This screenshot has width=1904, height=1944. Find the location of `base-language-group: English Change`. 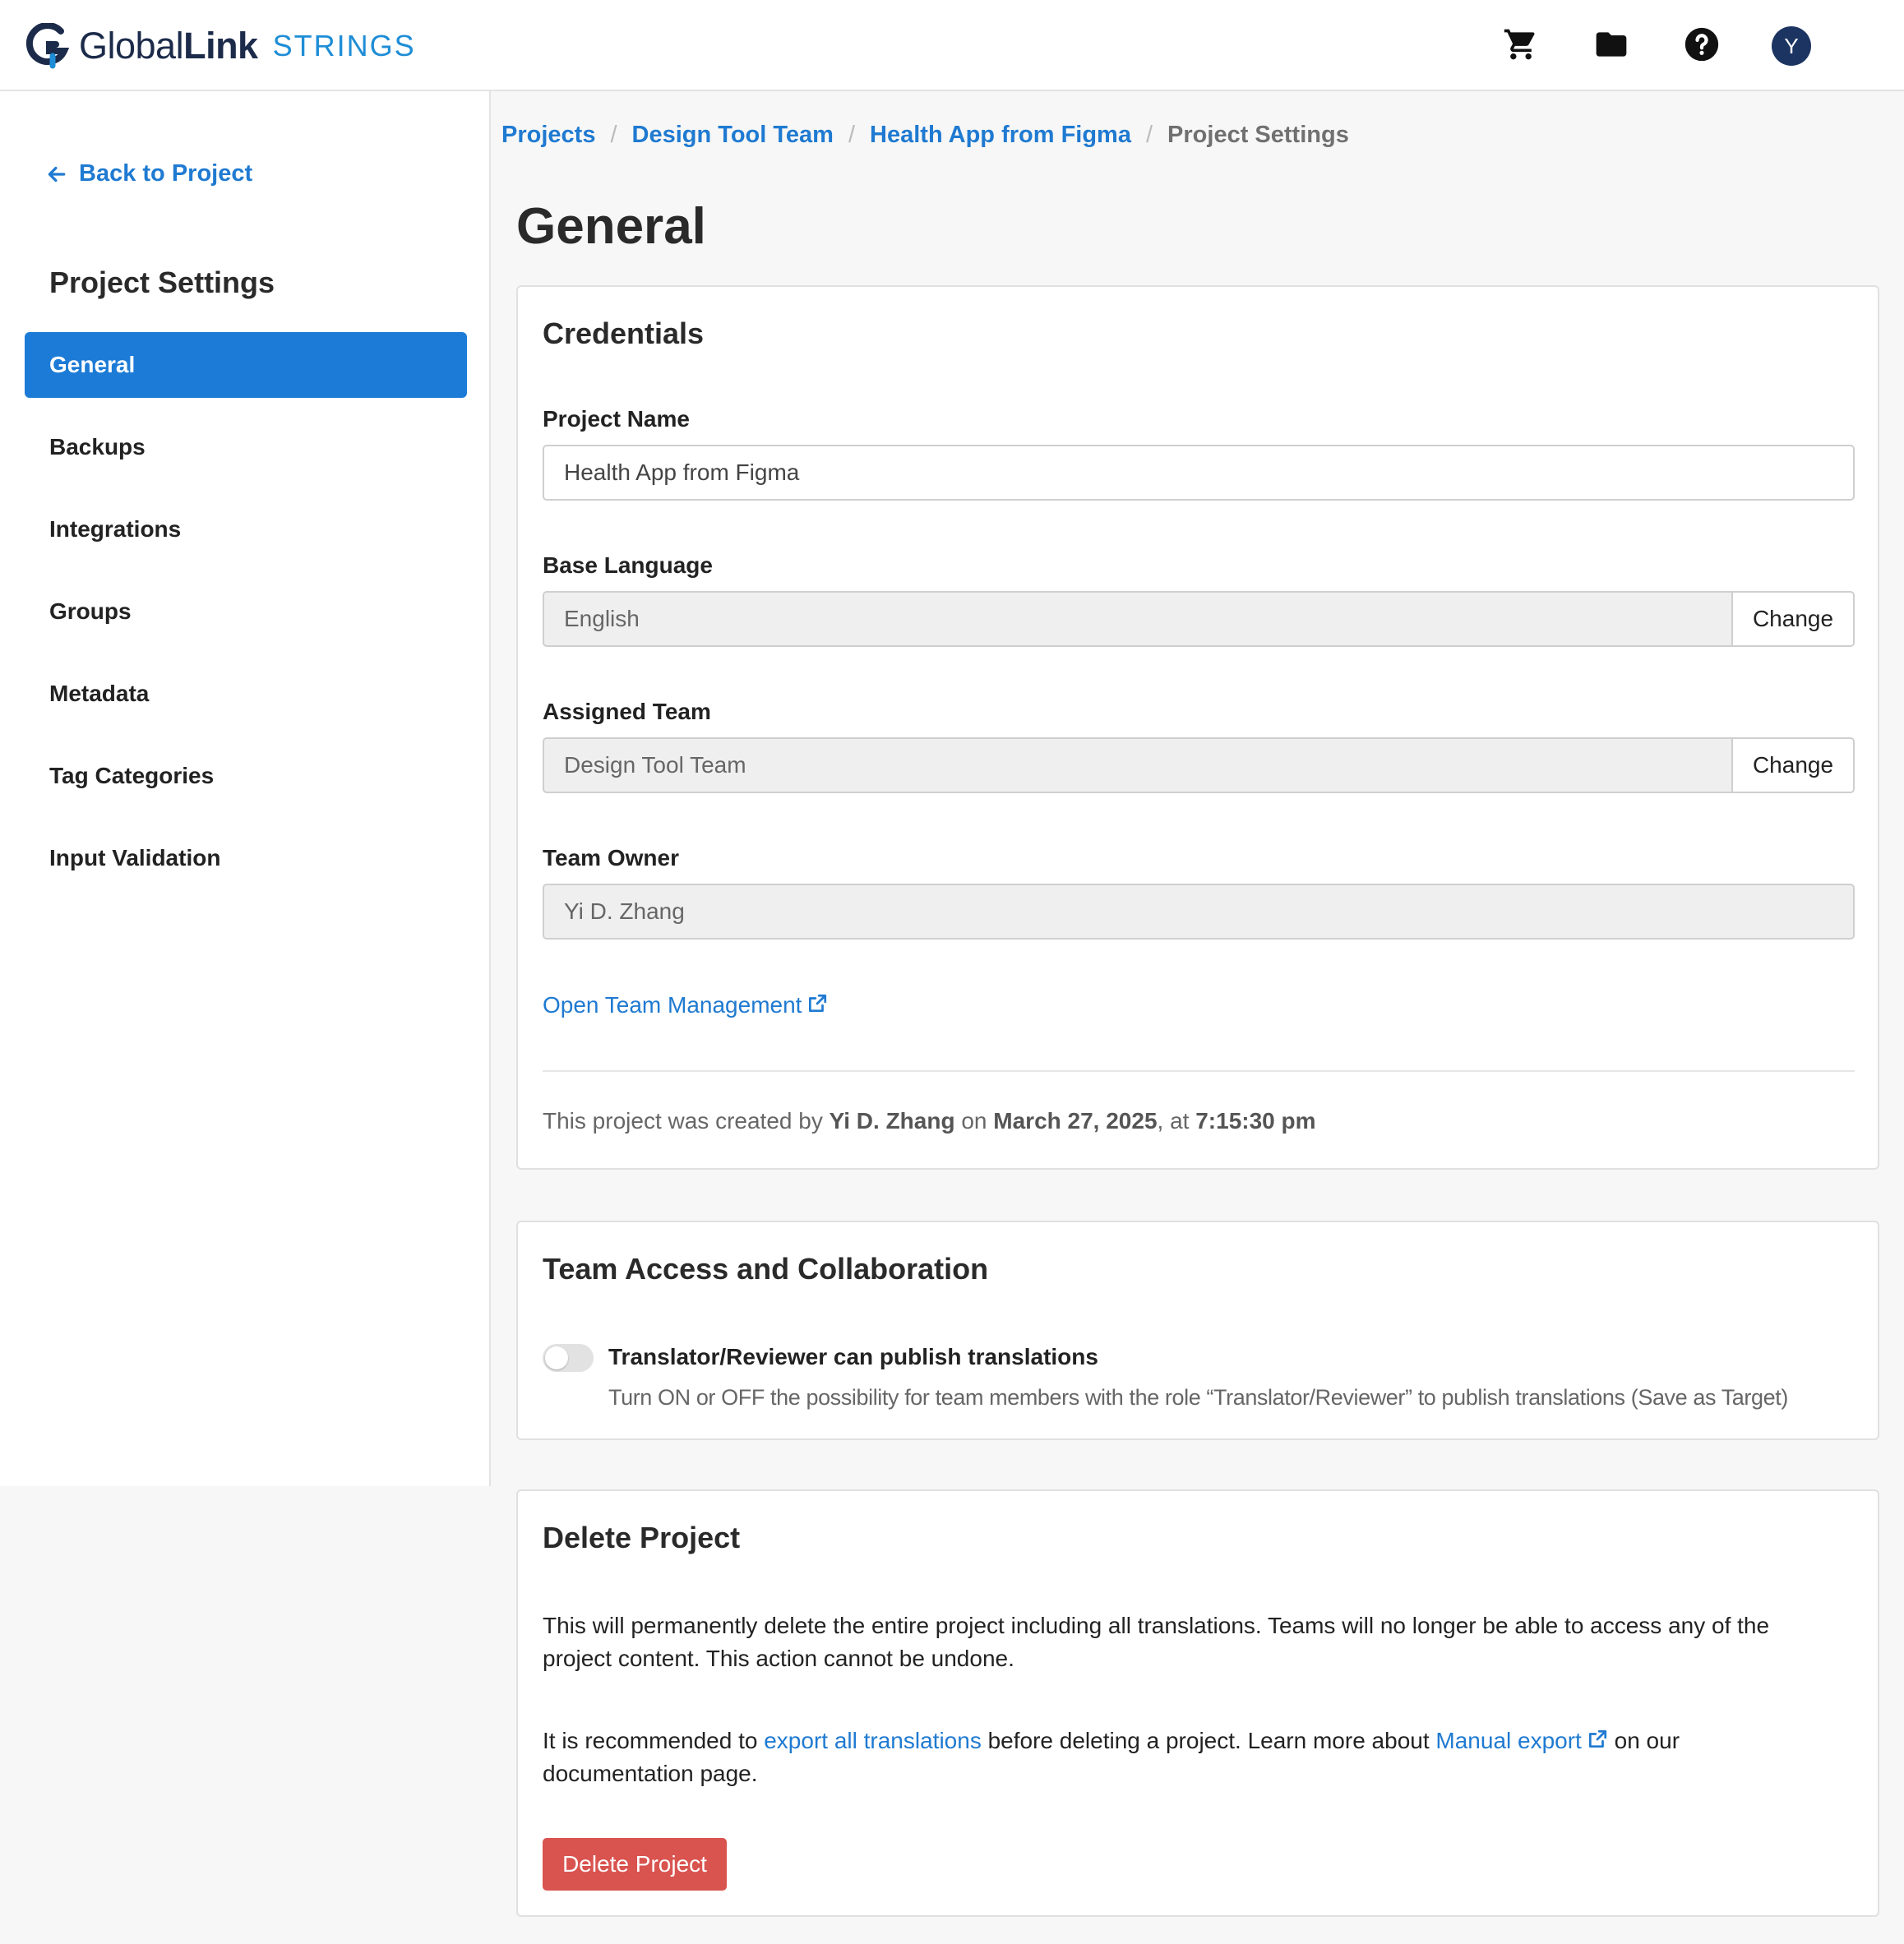

base-language-group: English Change is located at coordinates (1199, 619).